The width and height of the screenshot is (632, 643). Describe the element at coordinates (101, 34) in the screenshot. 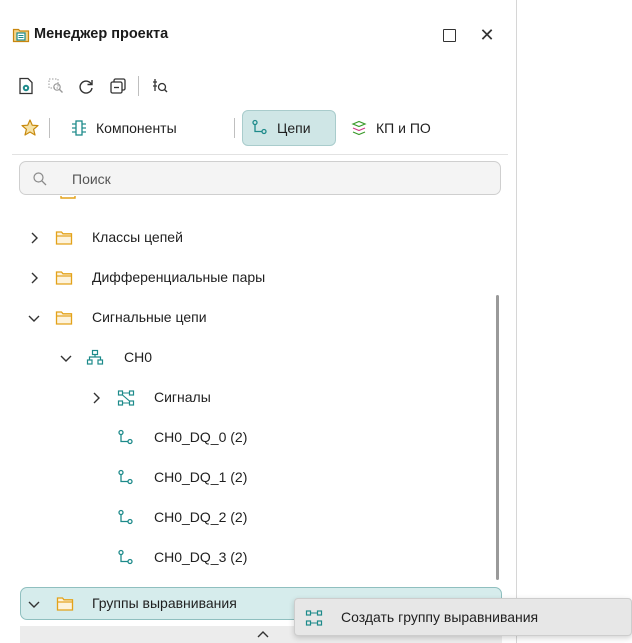

I see `panel-title: Менеджер проекта` at that location.